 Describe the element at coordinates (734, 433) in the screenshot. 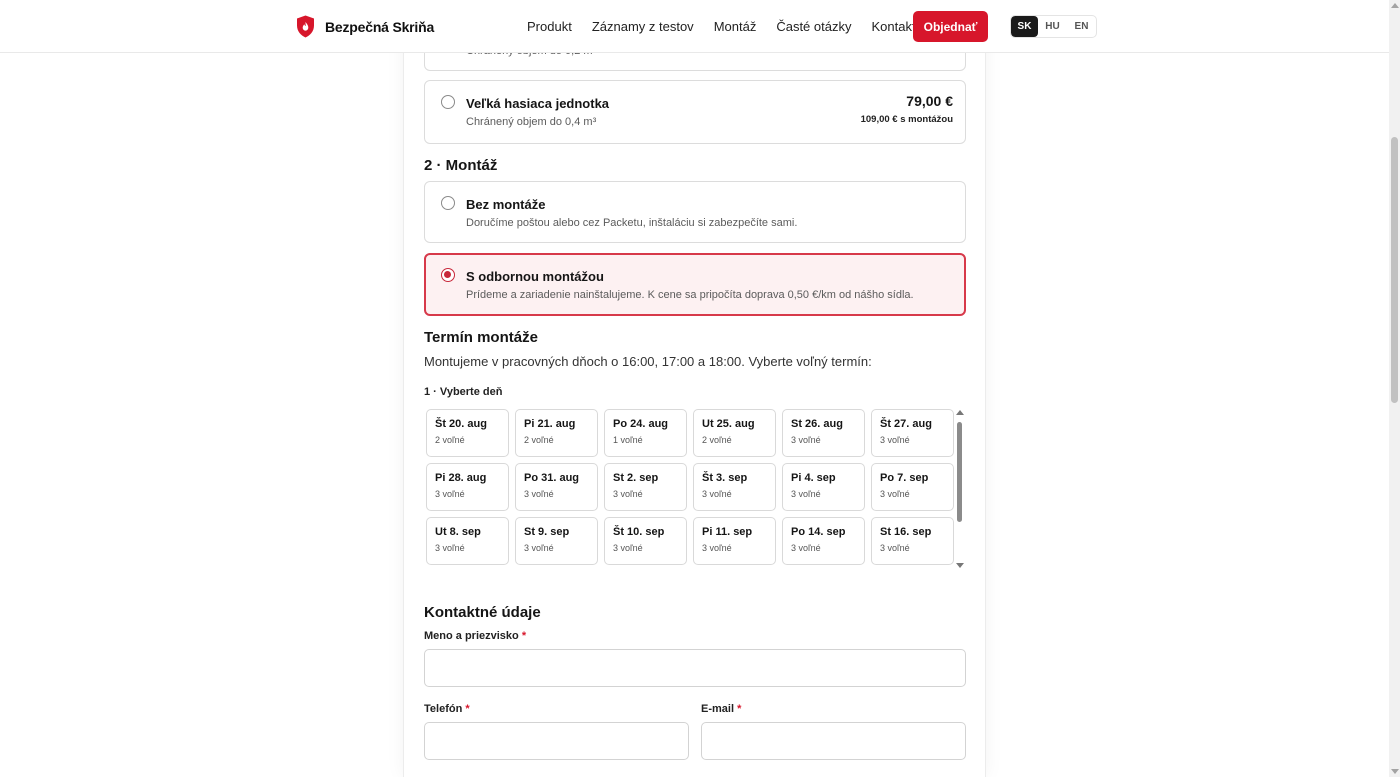

I see `day-option: Ut 25. aug 2 voľné` at that location.